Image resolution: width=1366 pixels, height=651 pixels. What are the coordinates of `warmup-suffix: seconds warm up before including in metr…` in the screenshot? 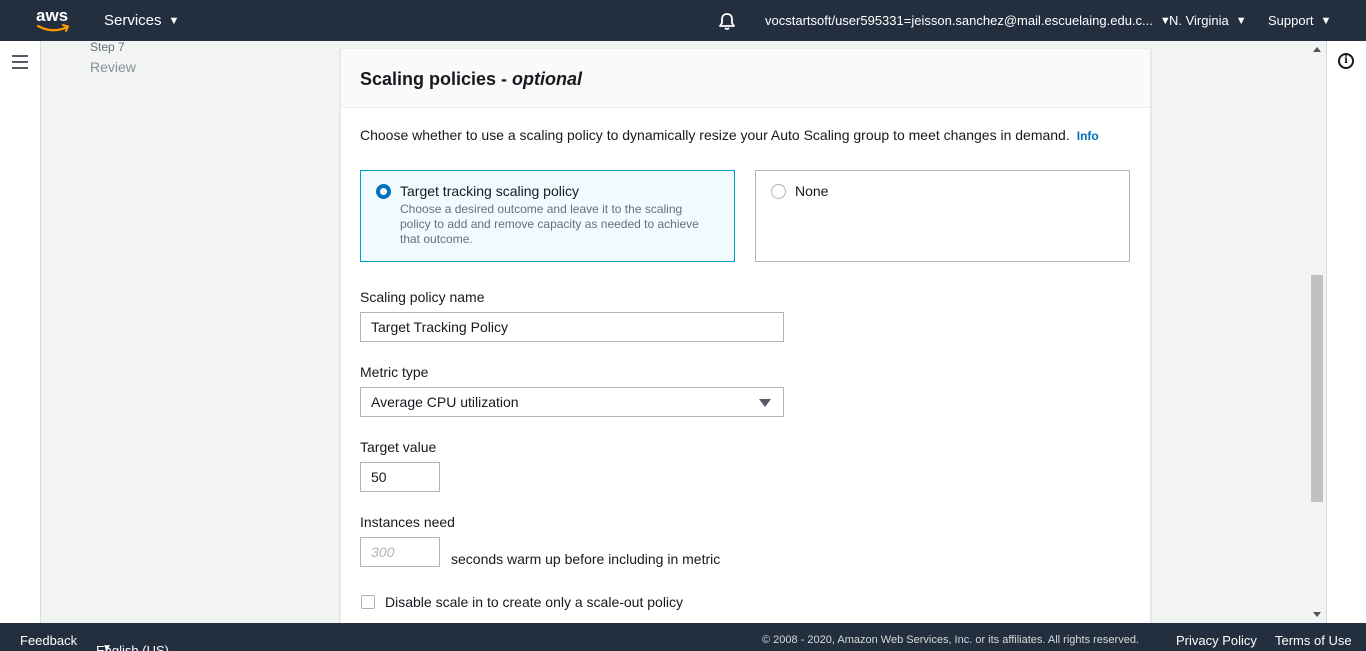 It's located at (586, 559).